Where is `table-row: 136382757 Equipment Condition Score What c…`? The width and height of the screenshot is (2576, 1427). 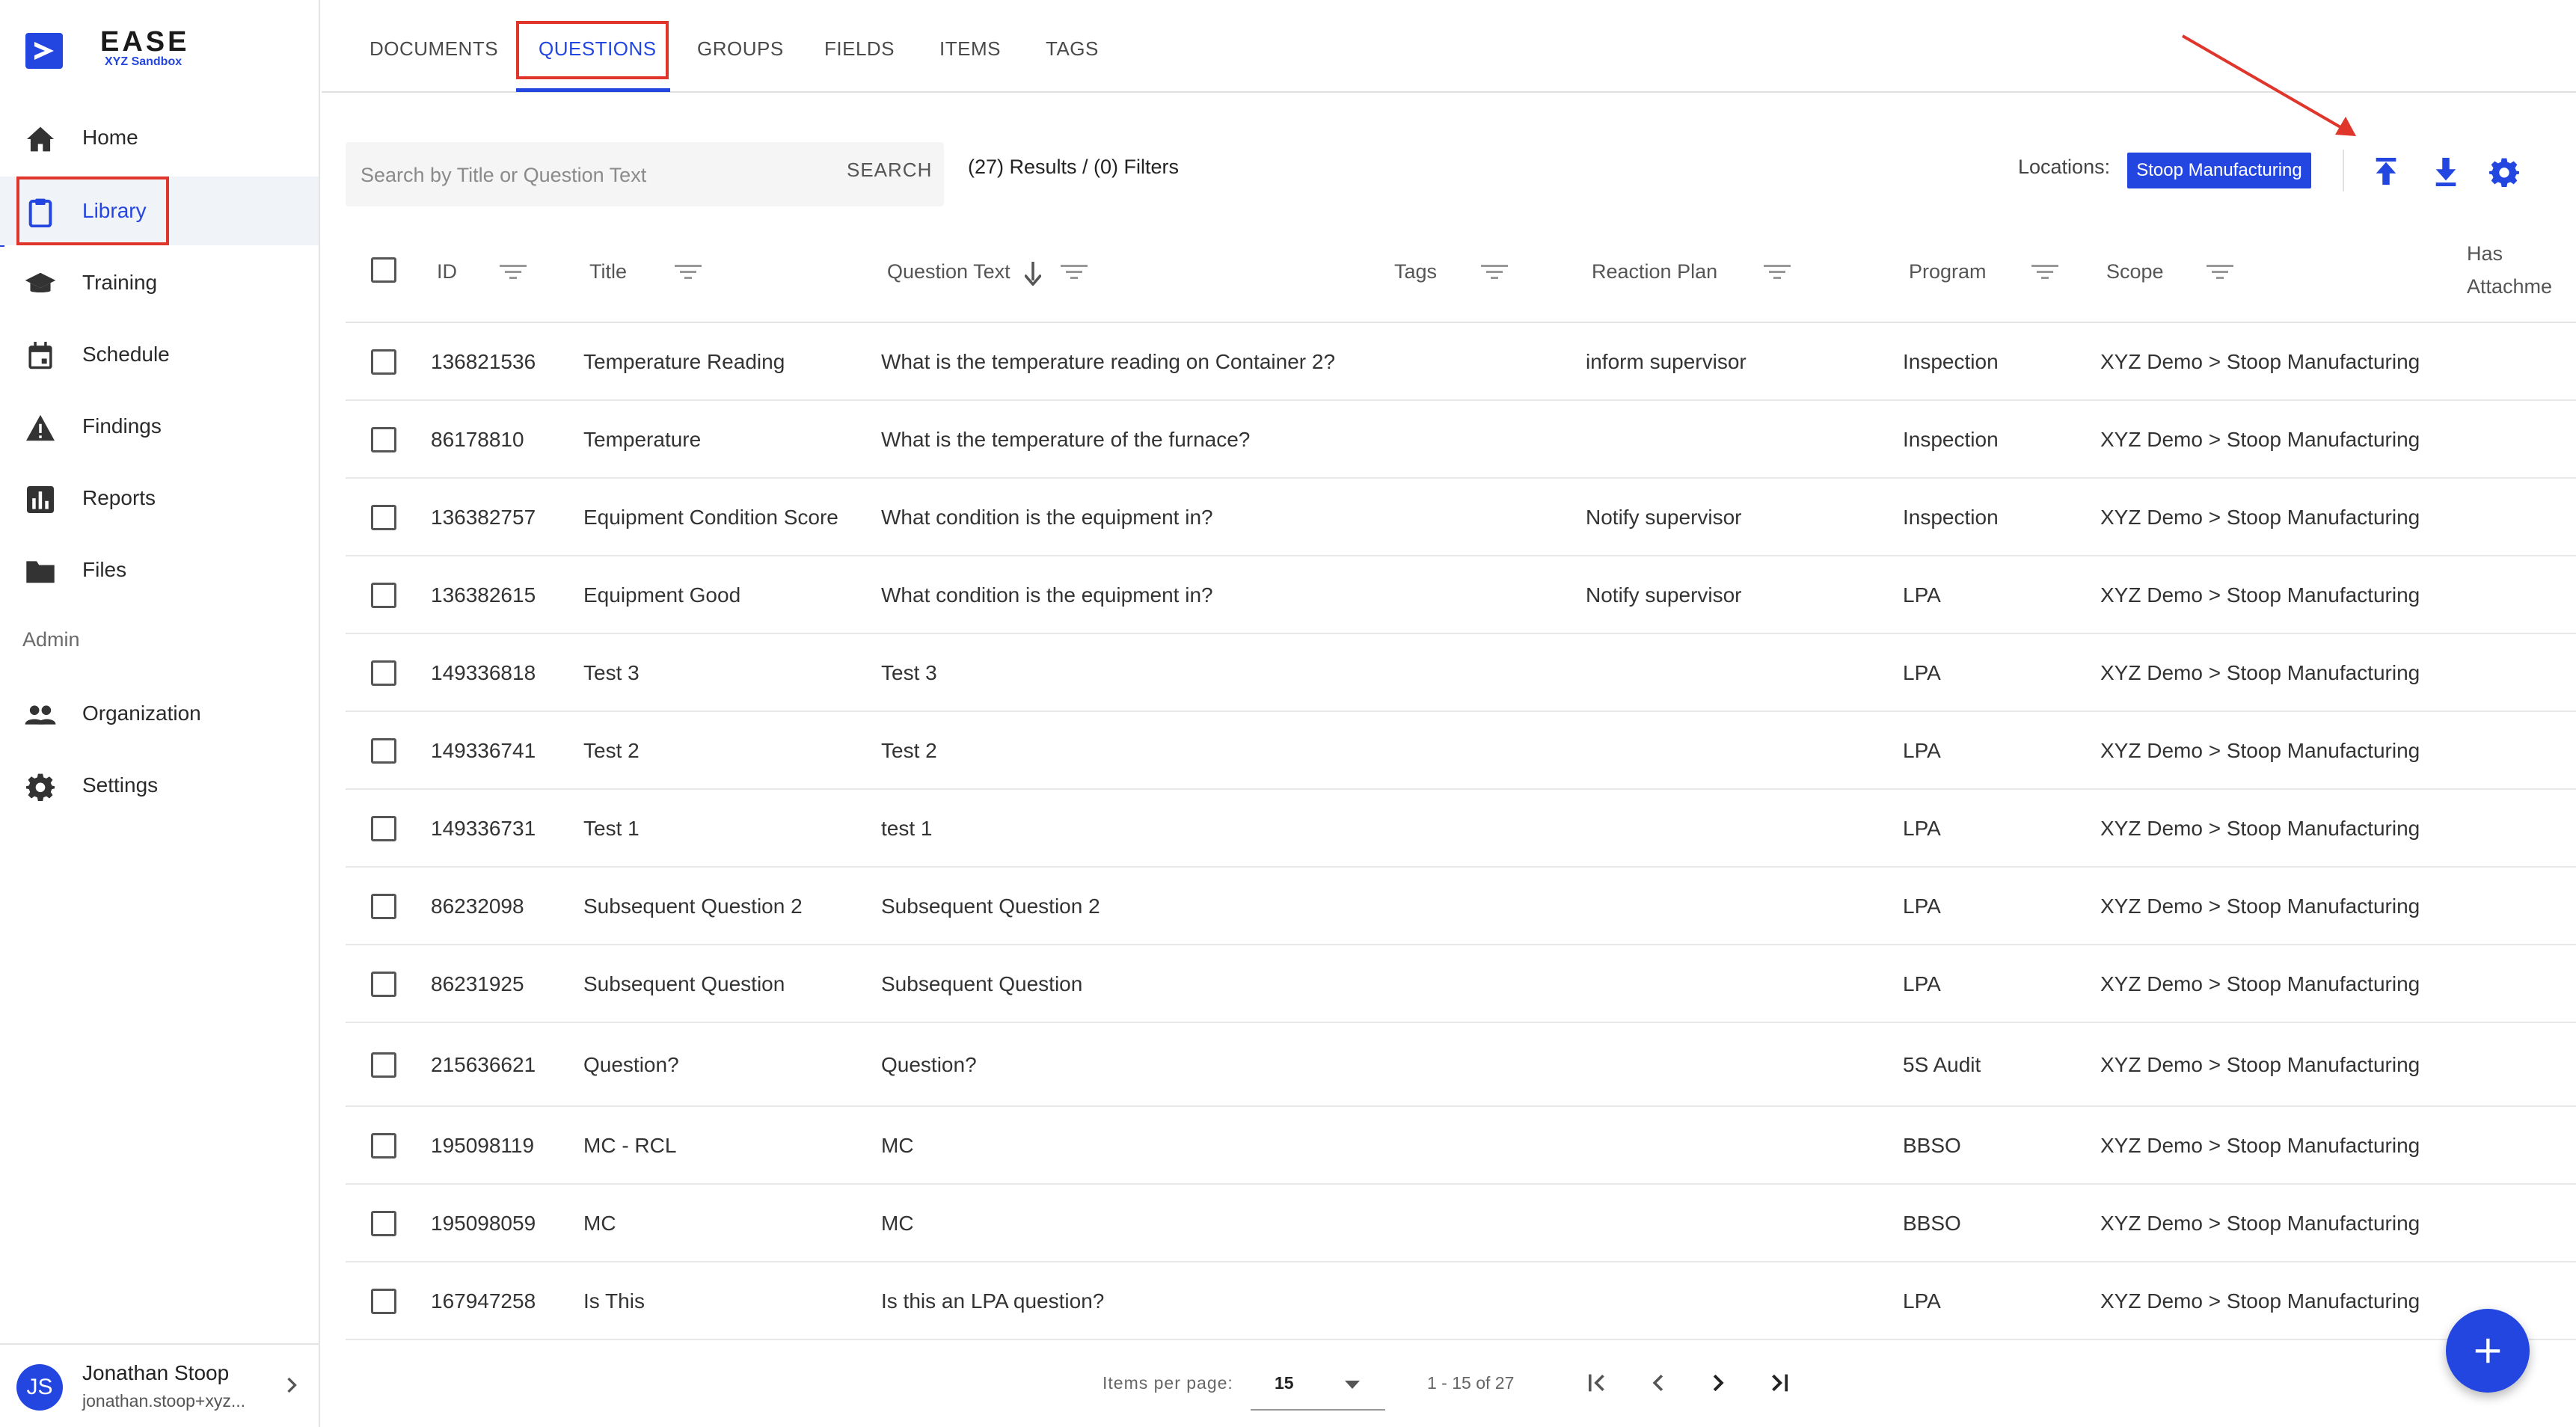
table-row: 136382757 Equipment Condition Score What c… is located at coordinates (1461, 517).